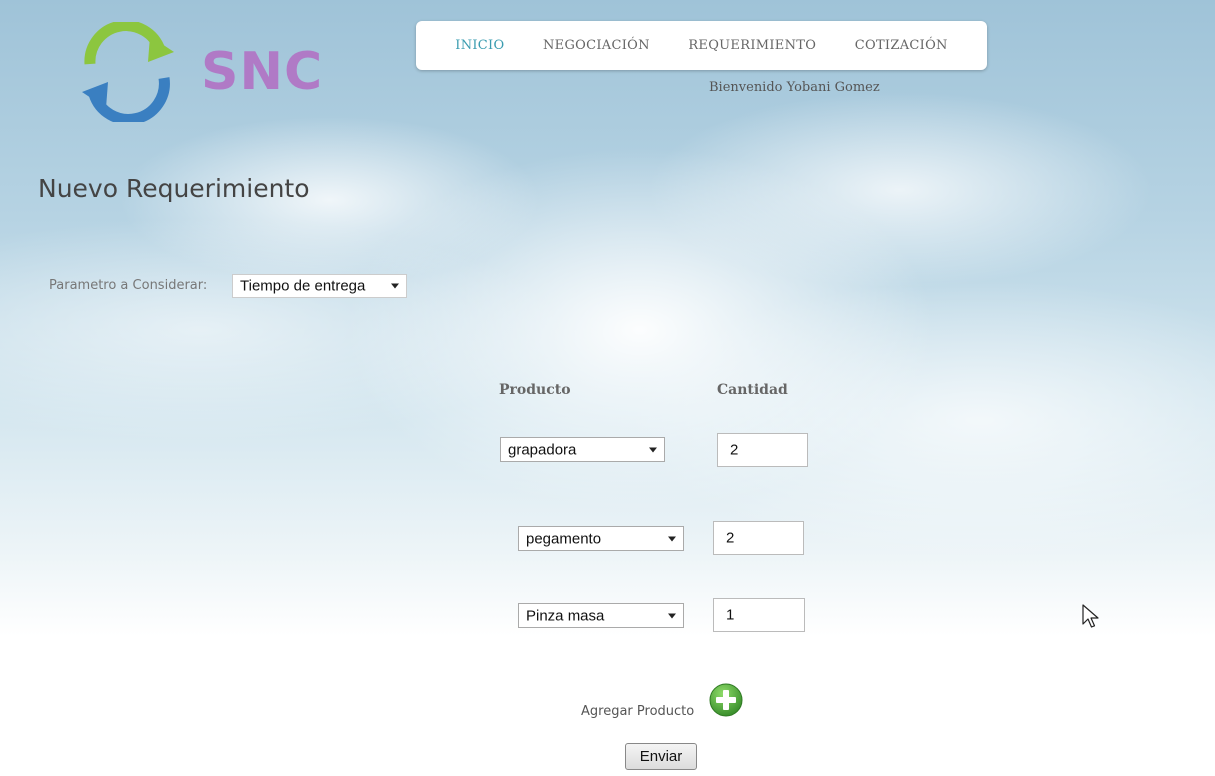 The image size is (1215, 776). What do you see at coordinates (303, 286) in the screenshot?
I see `parameter-select-value: Tiempo de entrega` at bounding box center [303, 286].